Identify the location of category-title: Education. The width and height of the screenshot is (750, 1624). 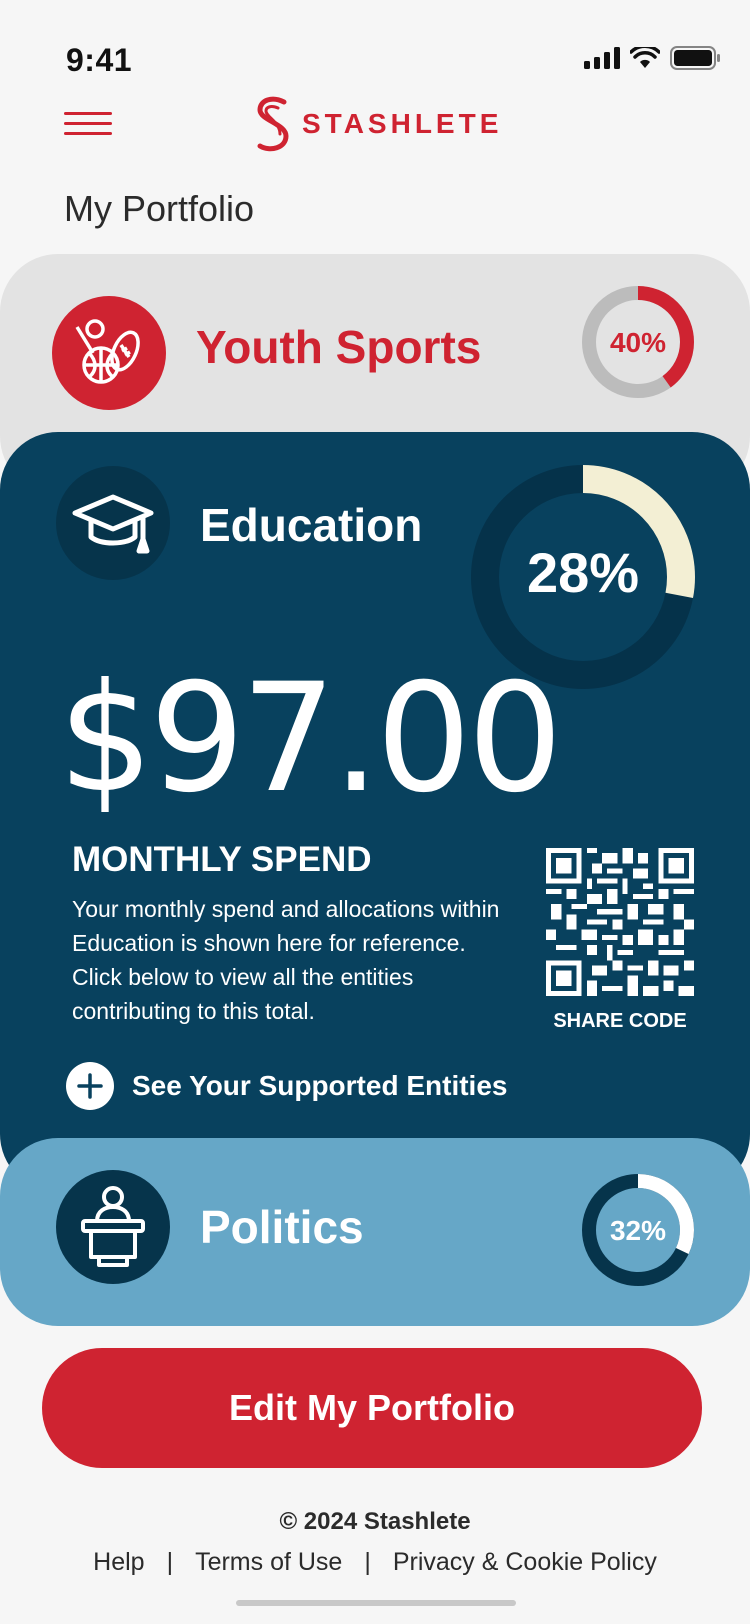
(311, 525).